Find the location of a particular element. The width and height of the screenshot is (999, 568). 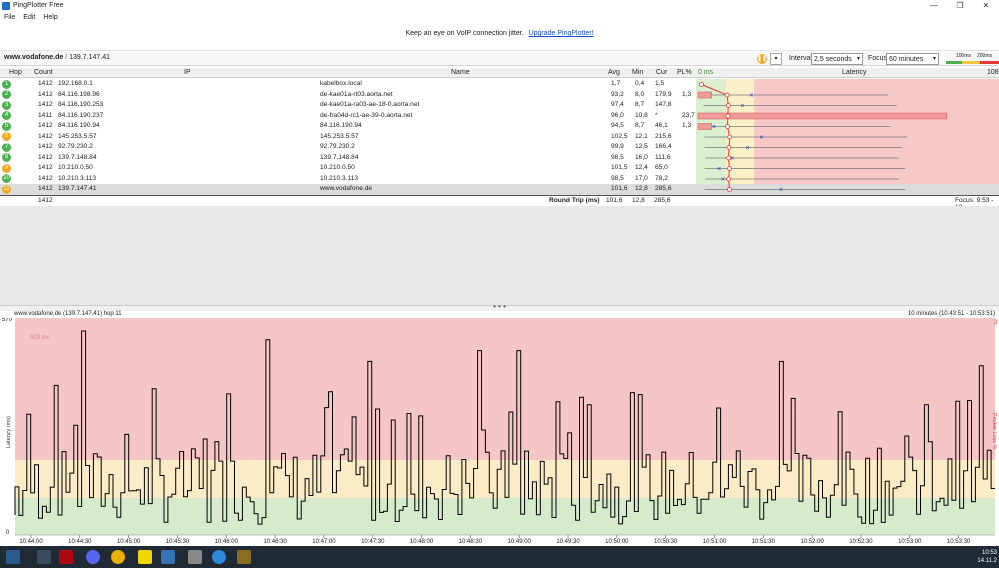

low-latency-band is located at coordinates (505, 516).